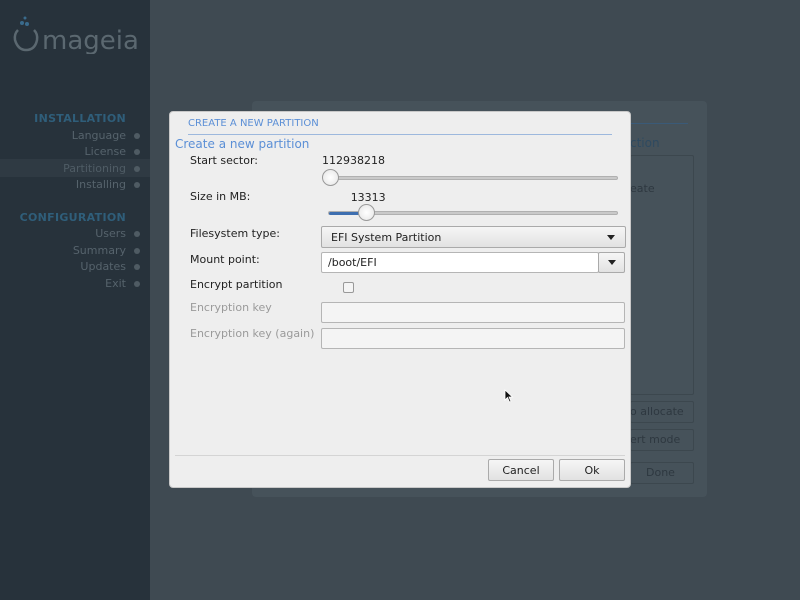  I want to click on start-sector-value: 112938218, so click(353, 160).